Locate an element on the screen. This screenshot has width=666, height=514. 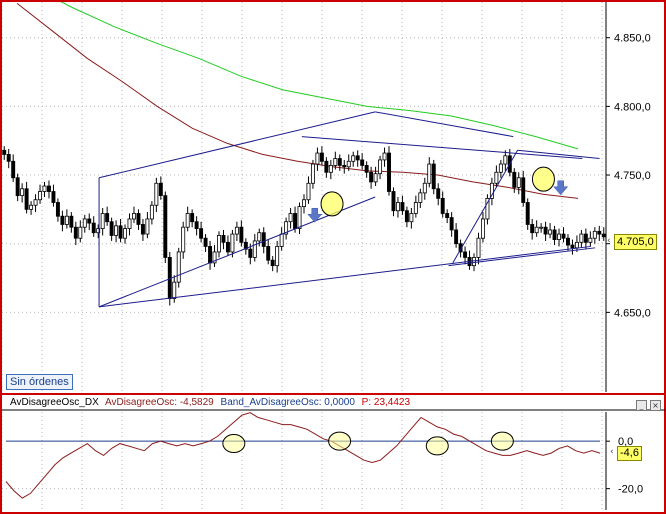
down-arrow-icon is located at coordinates (561, 188).